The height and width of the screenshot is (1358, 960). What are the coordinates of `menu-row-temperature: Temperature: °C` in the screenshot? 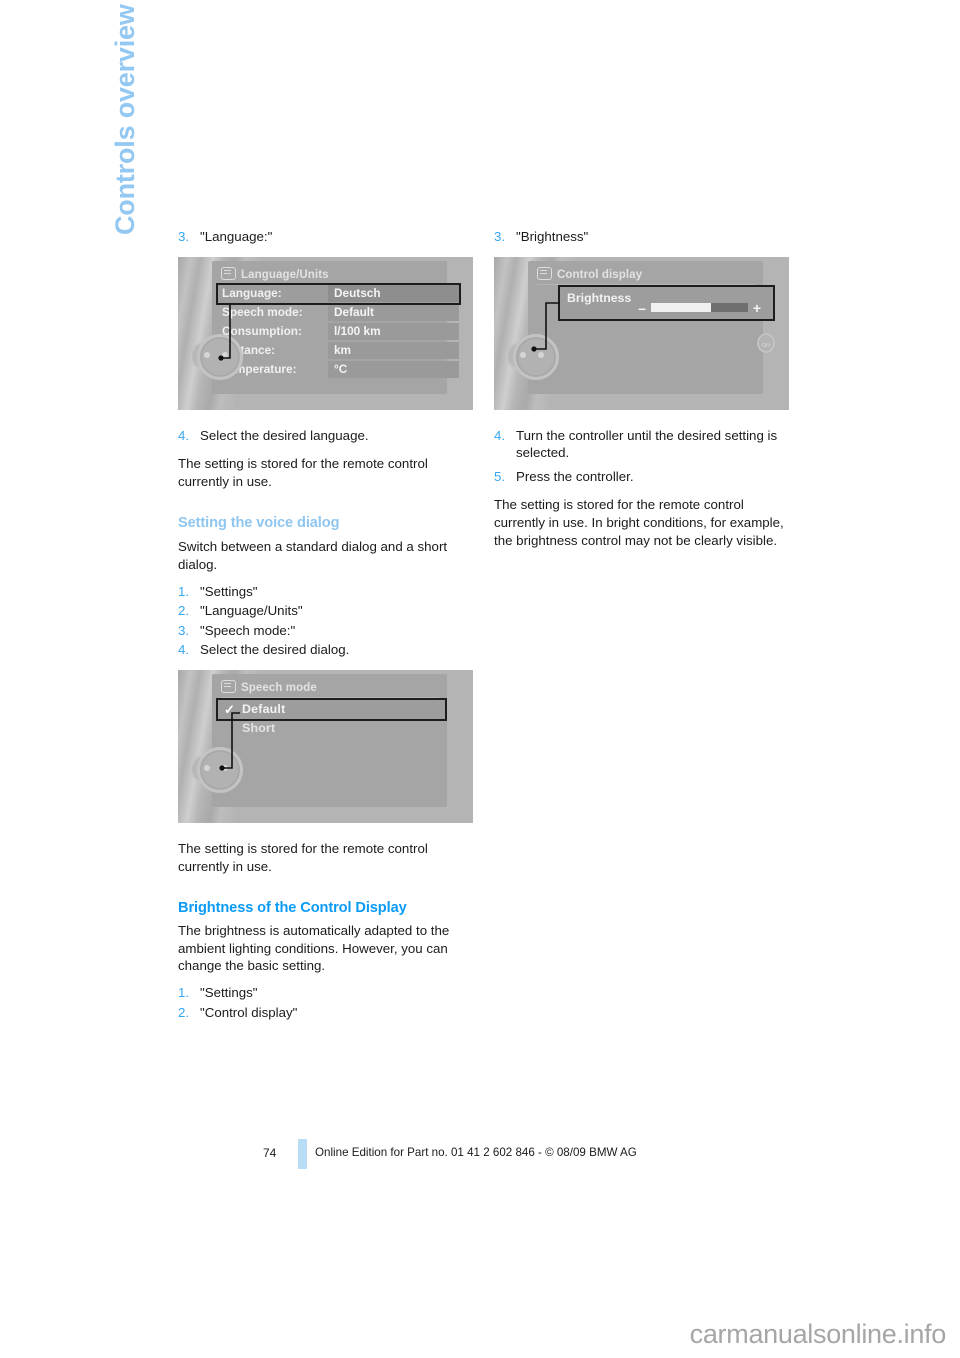 It's located at (338, 370).